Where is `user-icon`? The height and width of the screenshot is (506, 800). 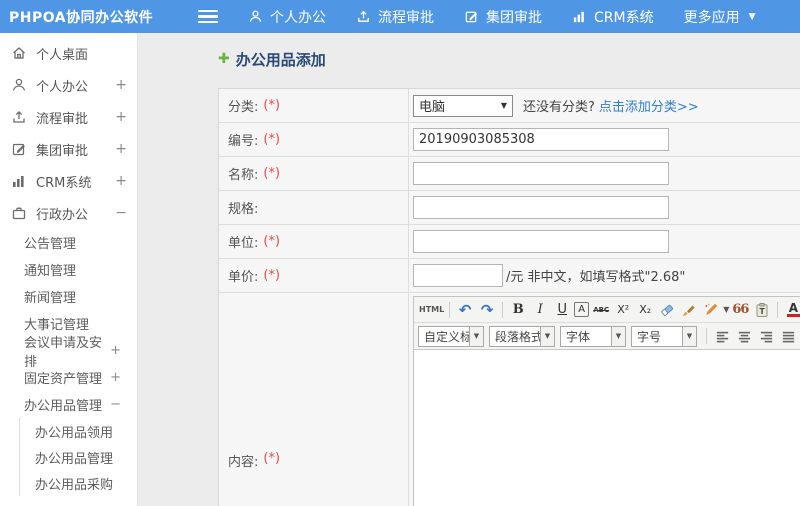 user-icon is located at coordinates (255, 16).